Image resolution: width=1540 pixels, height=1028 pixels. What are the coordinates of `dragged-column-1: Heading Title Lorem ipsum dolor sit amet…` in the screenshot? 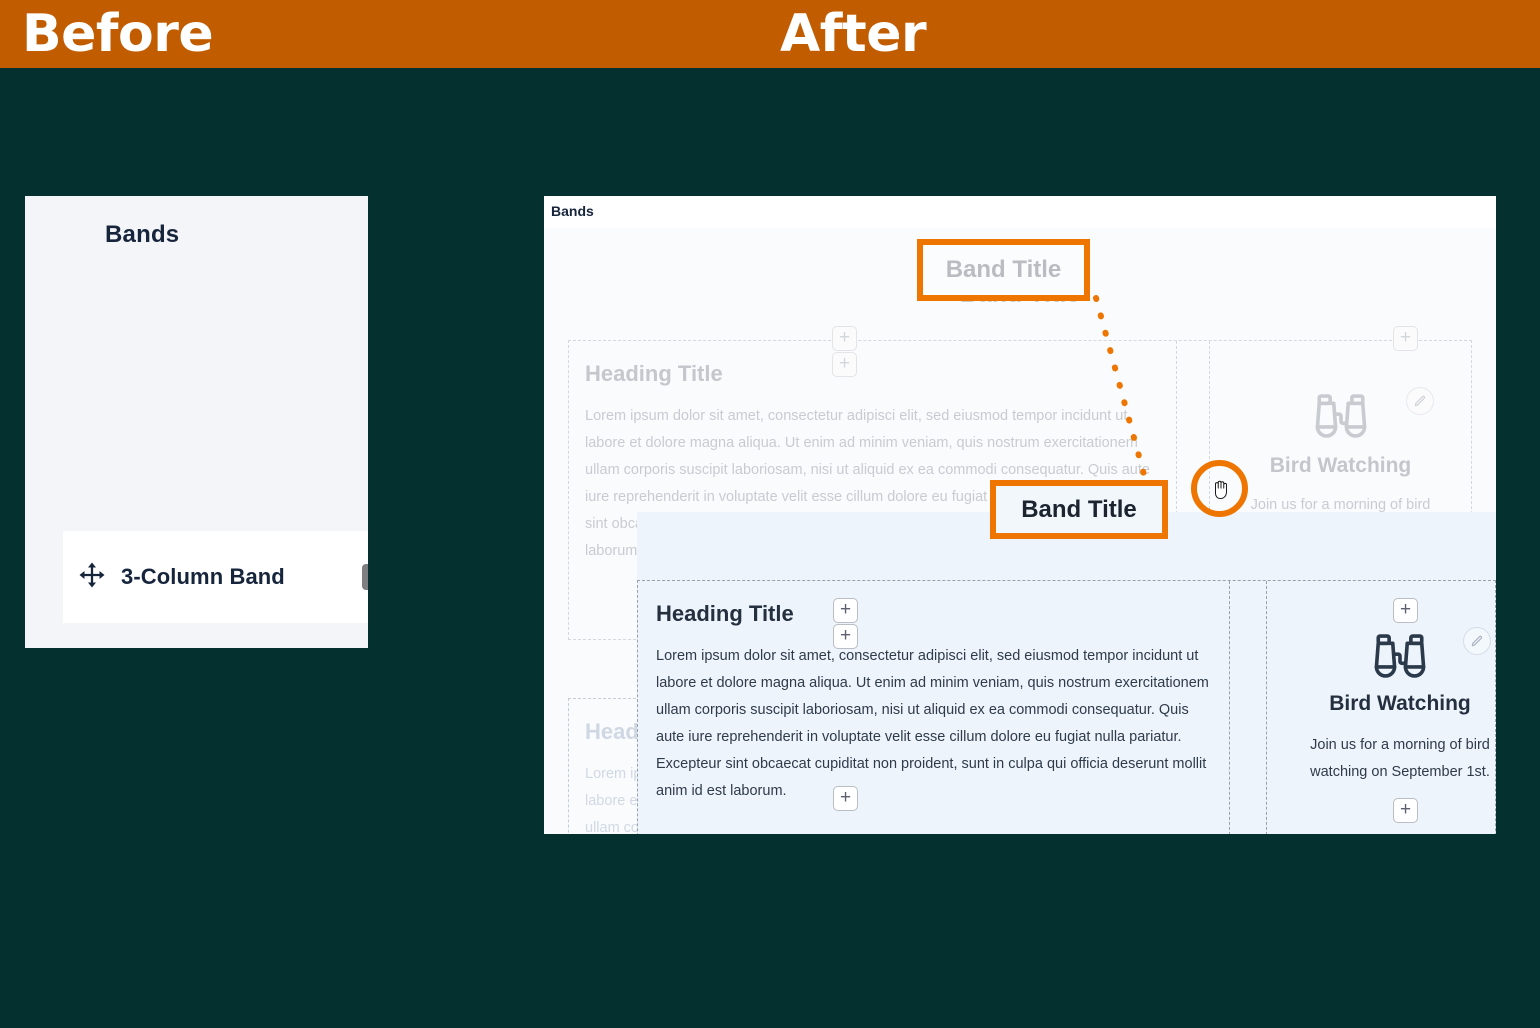 It's located at (934, 707).